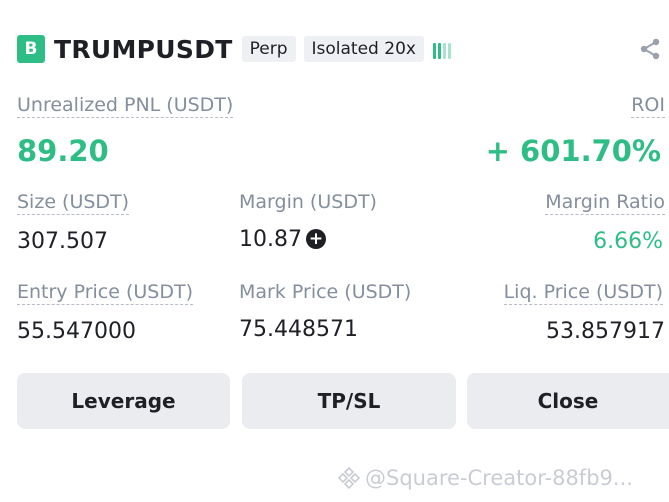 This screenshot has width=669, height=502. Describe the element at coordinates (143, 49) in the screenshot. I see `symbol-title: TRUMPUSDT` at that location.